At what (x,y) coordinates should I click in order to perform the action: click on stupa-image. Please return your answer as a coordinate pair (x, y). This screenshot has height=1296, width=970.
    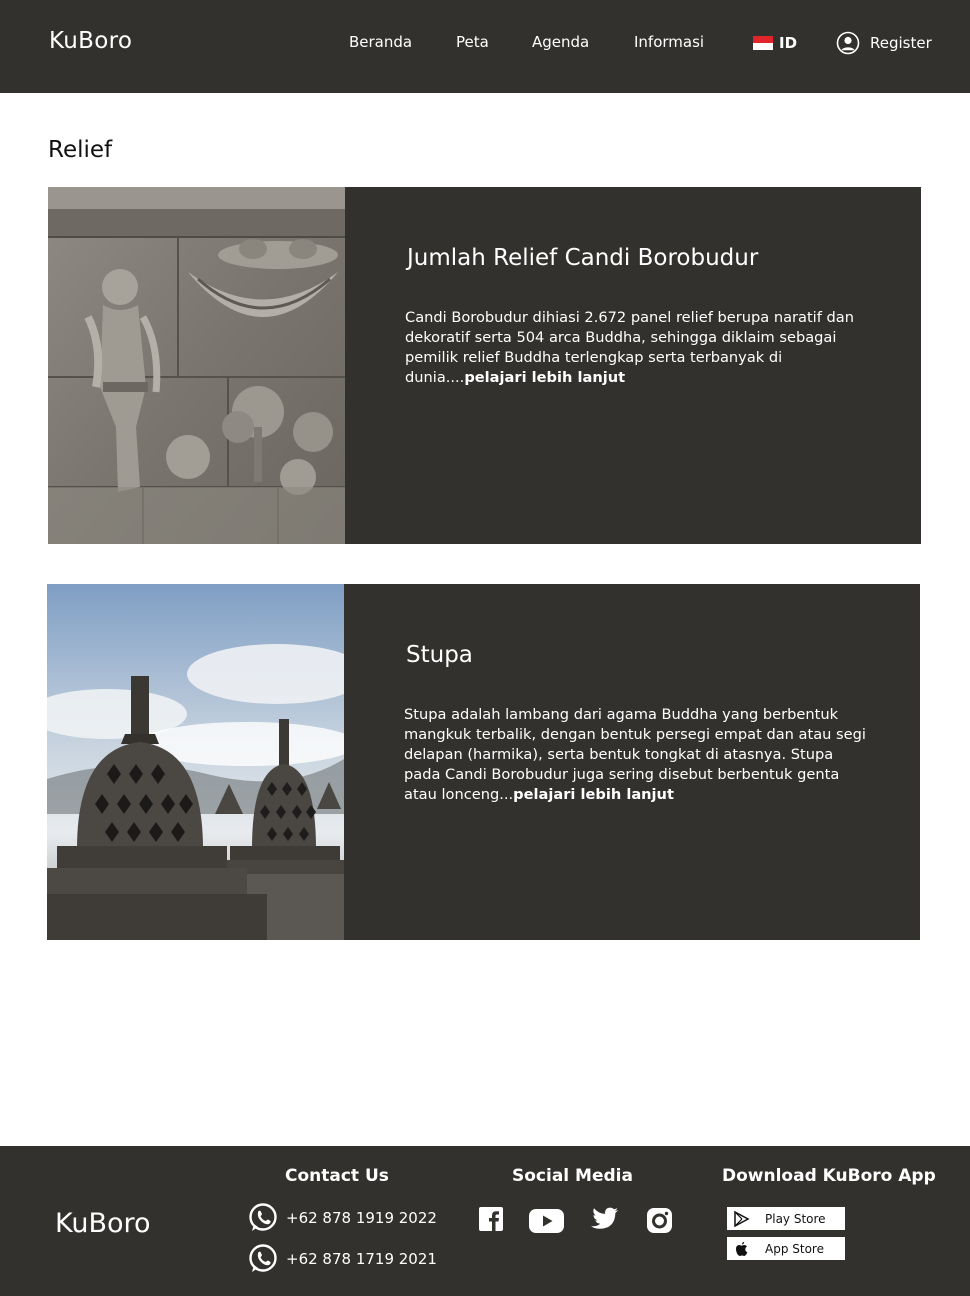
    Looking at the image, I should click on (195, 762).